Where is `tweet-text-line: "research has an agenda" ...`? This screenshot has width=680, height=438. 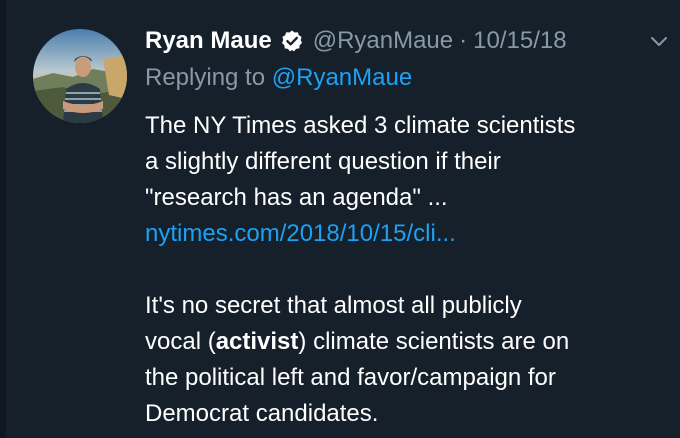 tweet-text-line: "research has an agenda" ... is located at coordinates (296, 197).